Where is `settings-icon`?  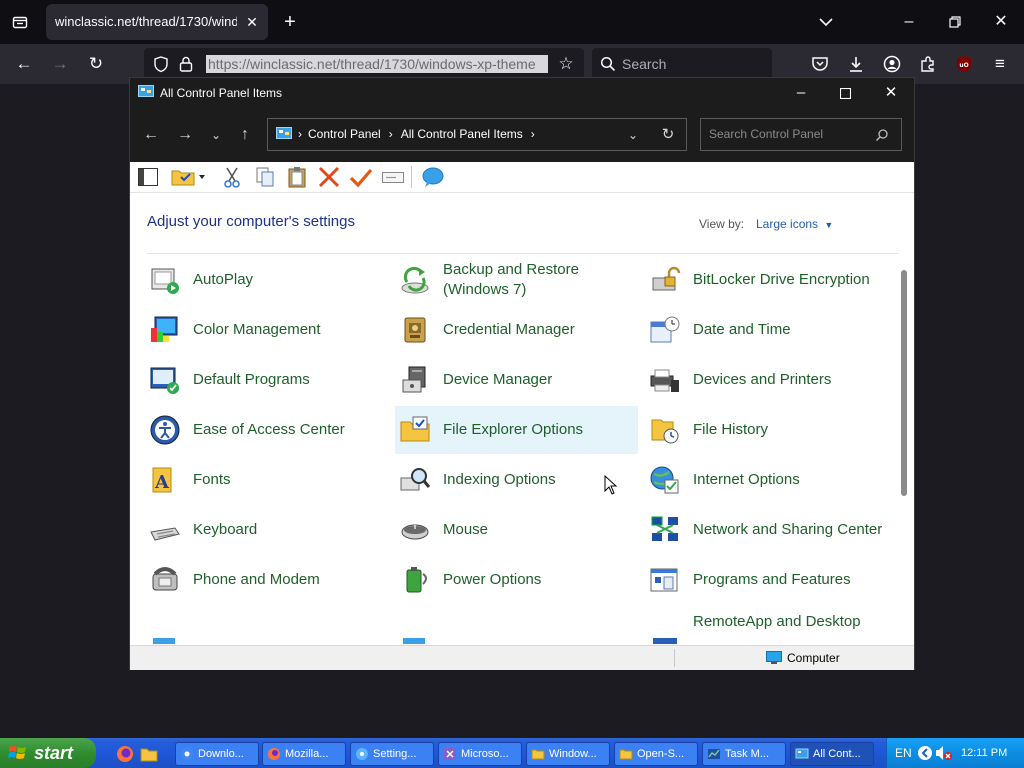
settings-icon is located at coordinates (362, 754).